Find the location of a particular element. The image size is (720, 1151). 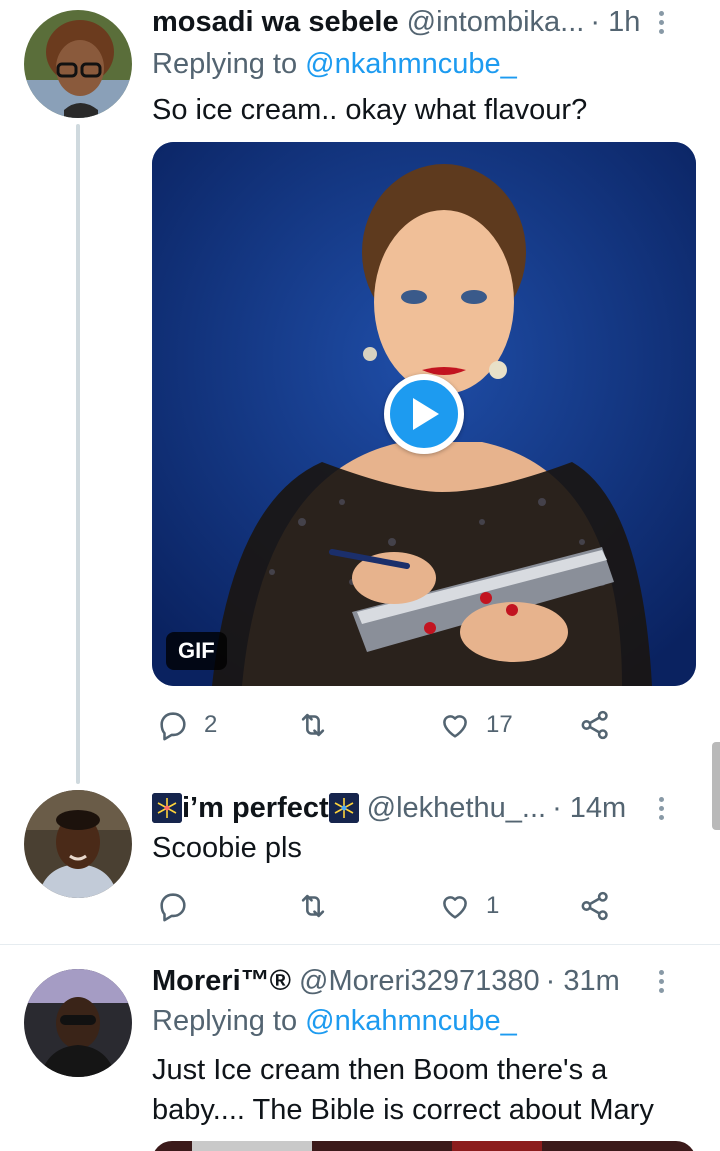

tweet-text: Scoobie pls is located at coordinates (227, 848).